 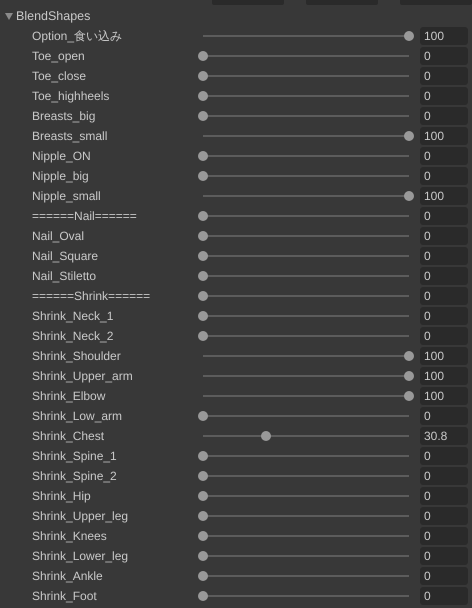 What do you see at coordinates (76, 356) in the screenshot?
I see `blendshape-label: Shrink_Shoulder` at bounding box center [76, 356].